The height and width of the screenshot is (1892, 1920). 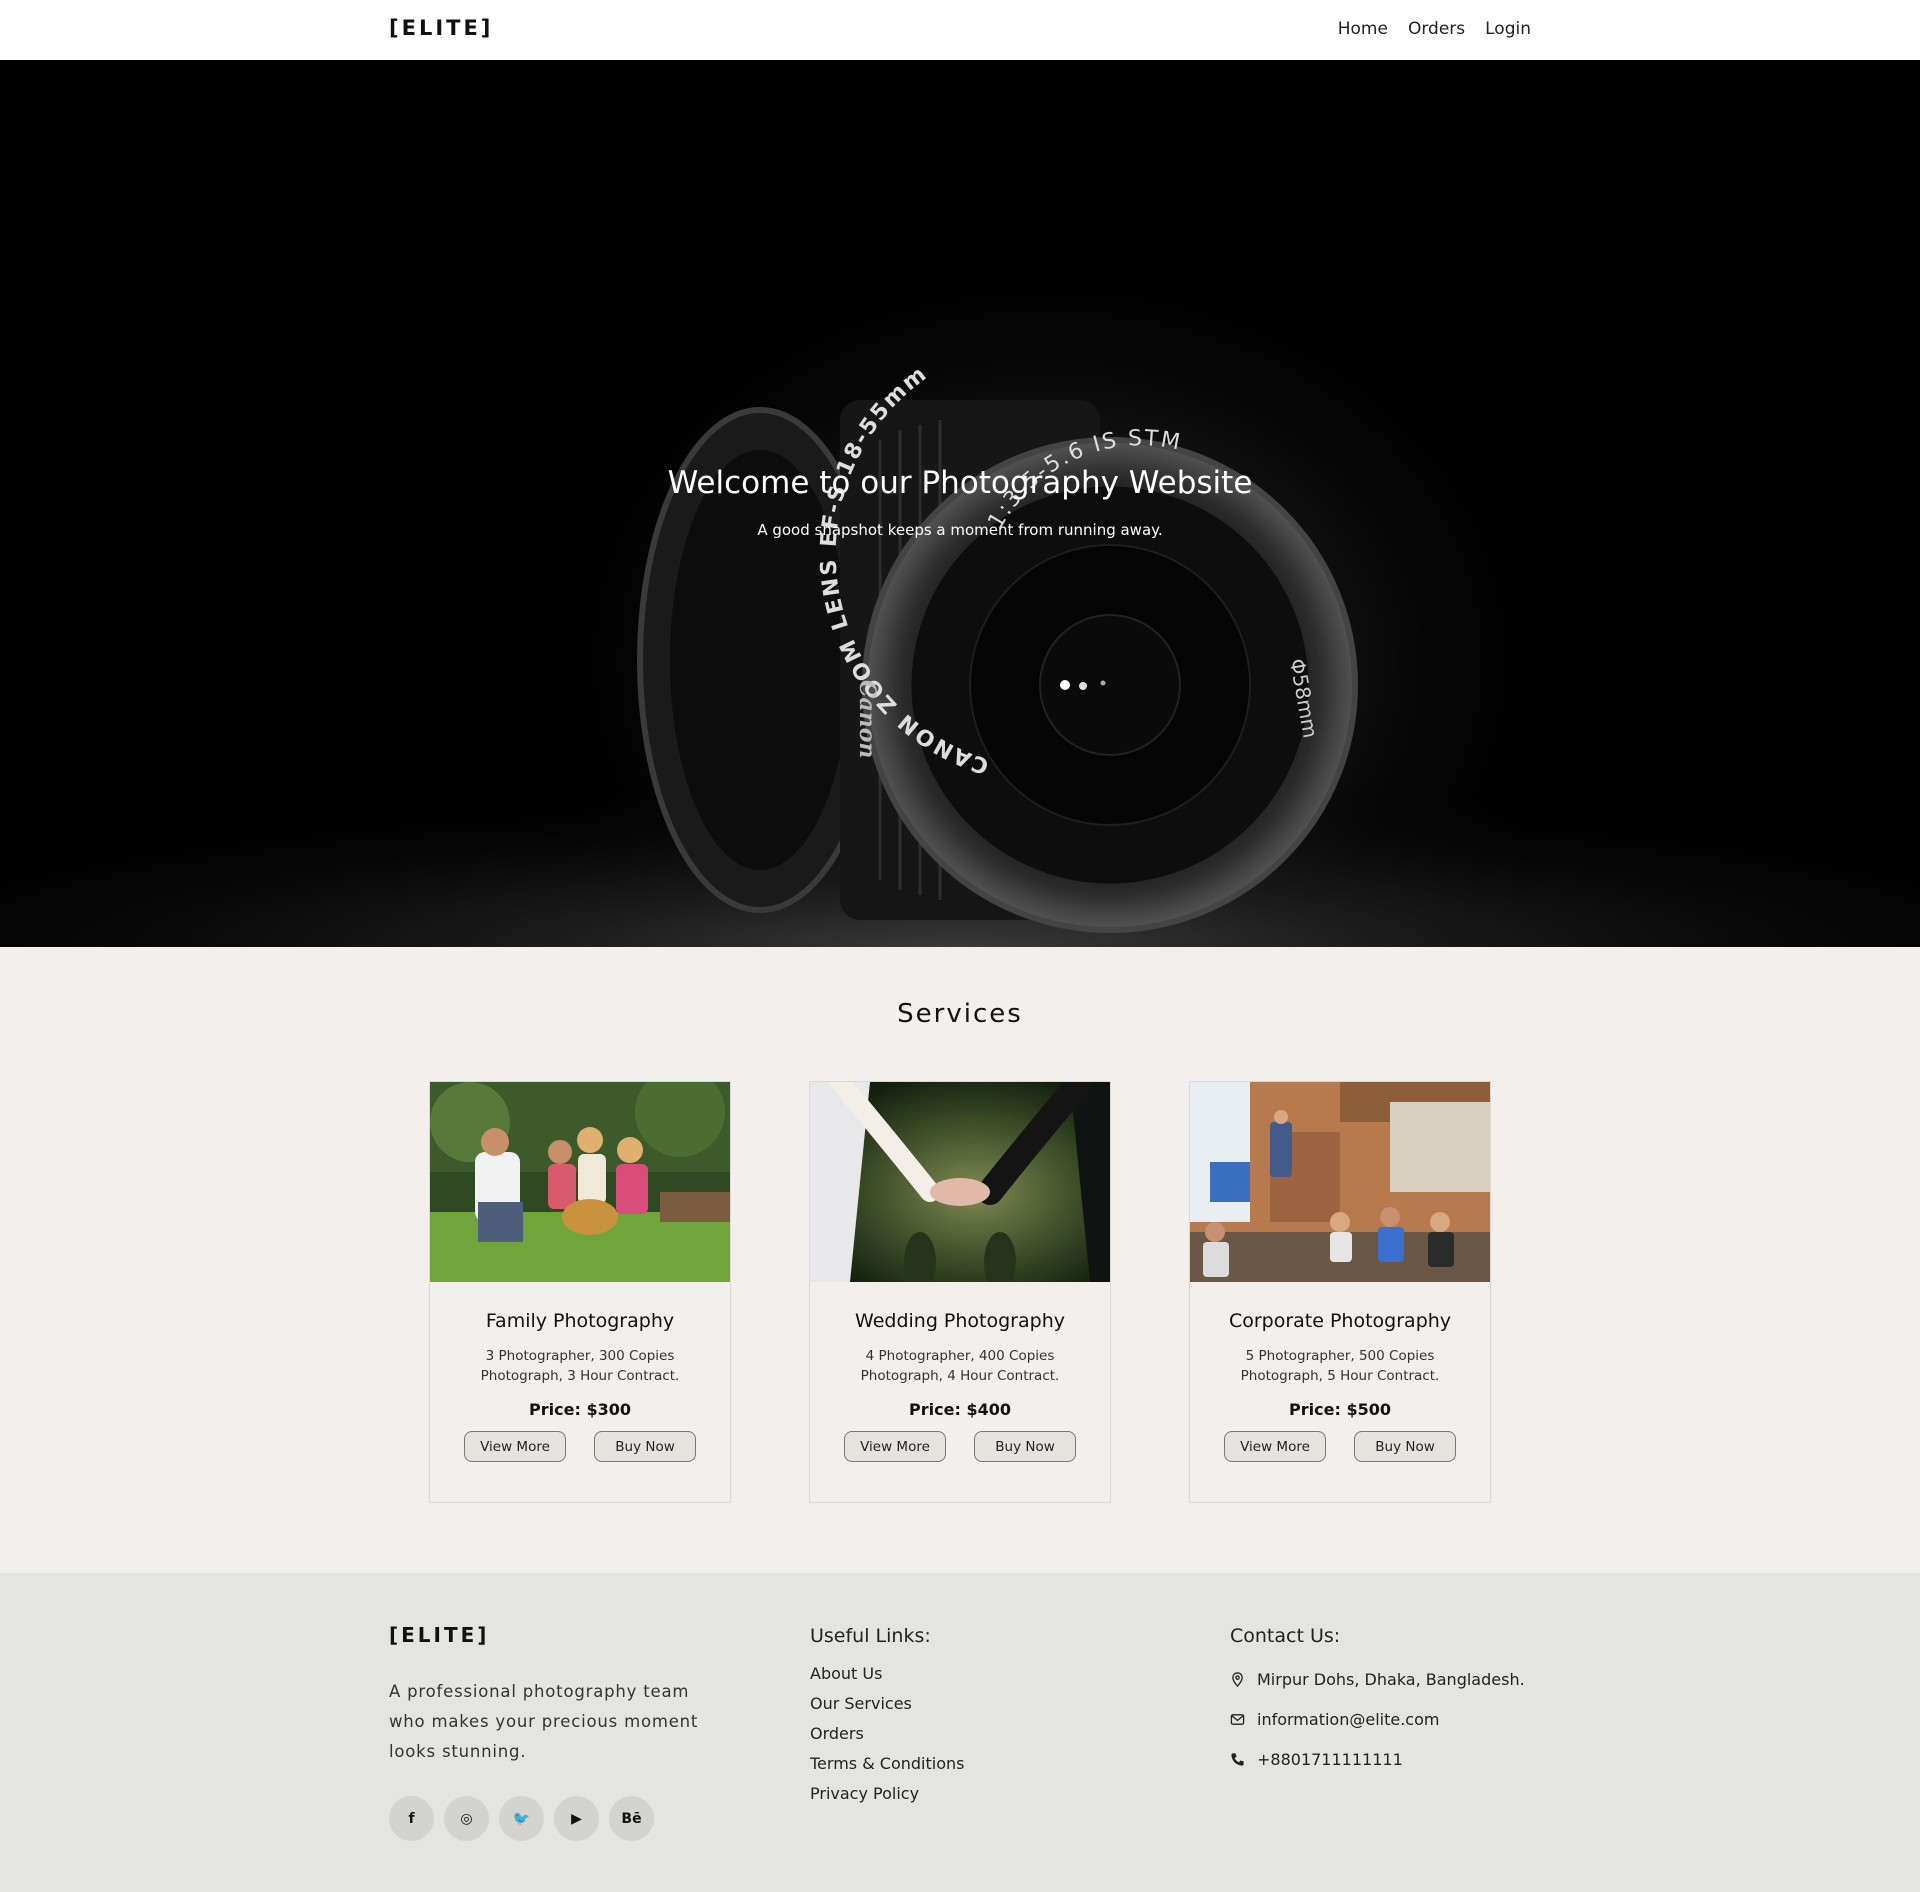 What do you see at coordinates (441, 28) in the screenshot?
I see `site-logo: [ELITE]` at bounding box center [441, 28].